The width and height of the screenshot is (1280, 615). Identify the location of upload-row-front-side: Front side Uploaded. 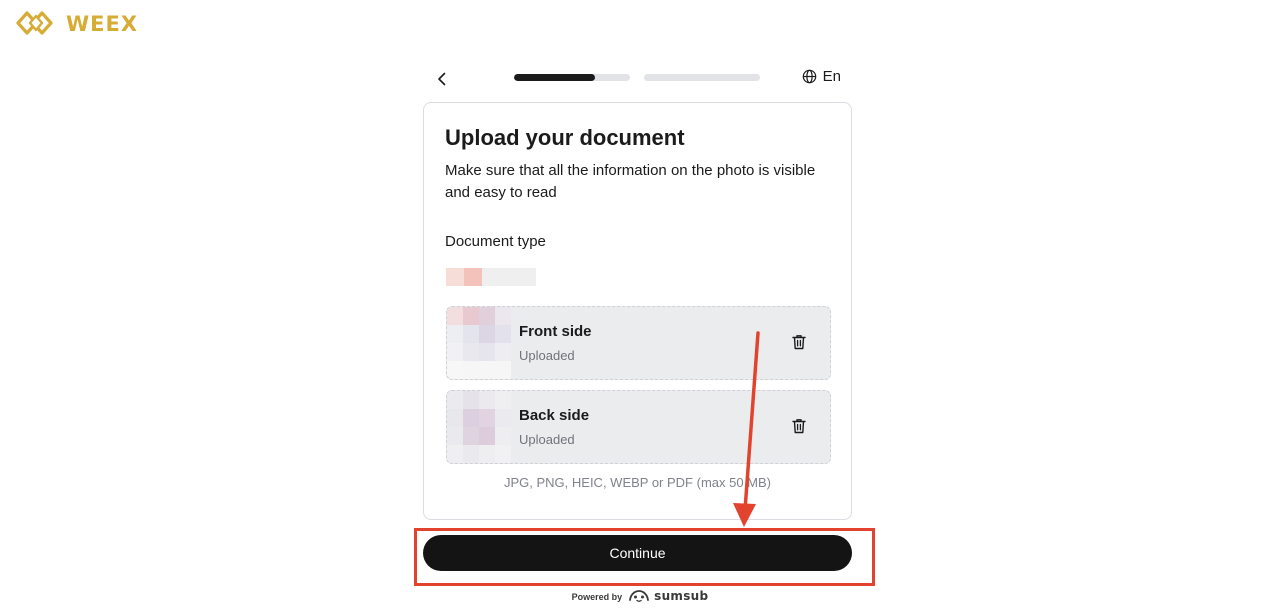
(638, 343).